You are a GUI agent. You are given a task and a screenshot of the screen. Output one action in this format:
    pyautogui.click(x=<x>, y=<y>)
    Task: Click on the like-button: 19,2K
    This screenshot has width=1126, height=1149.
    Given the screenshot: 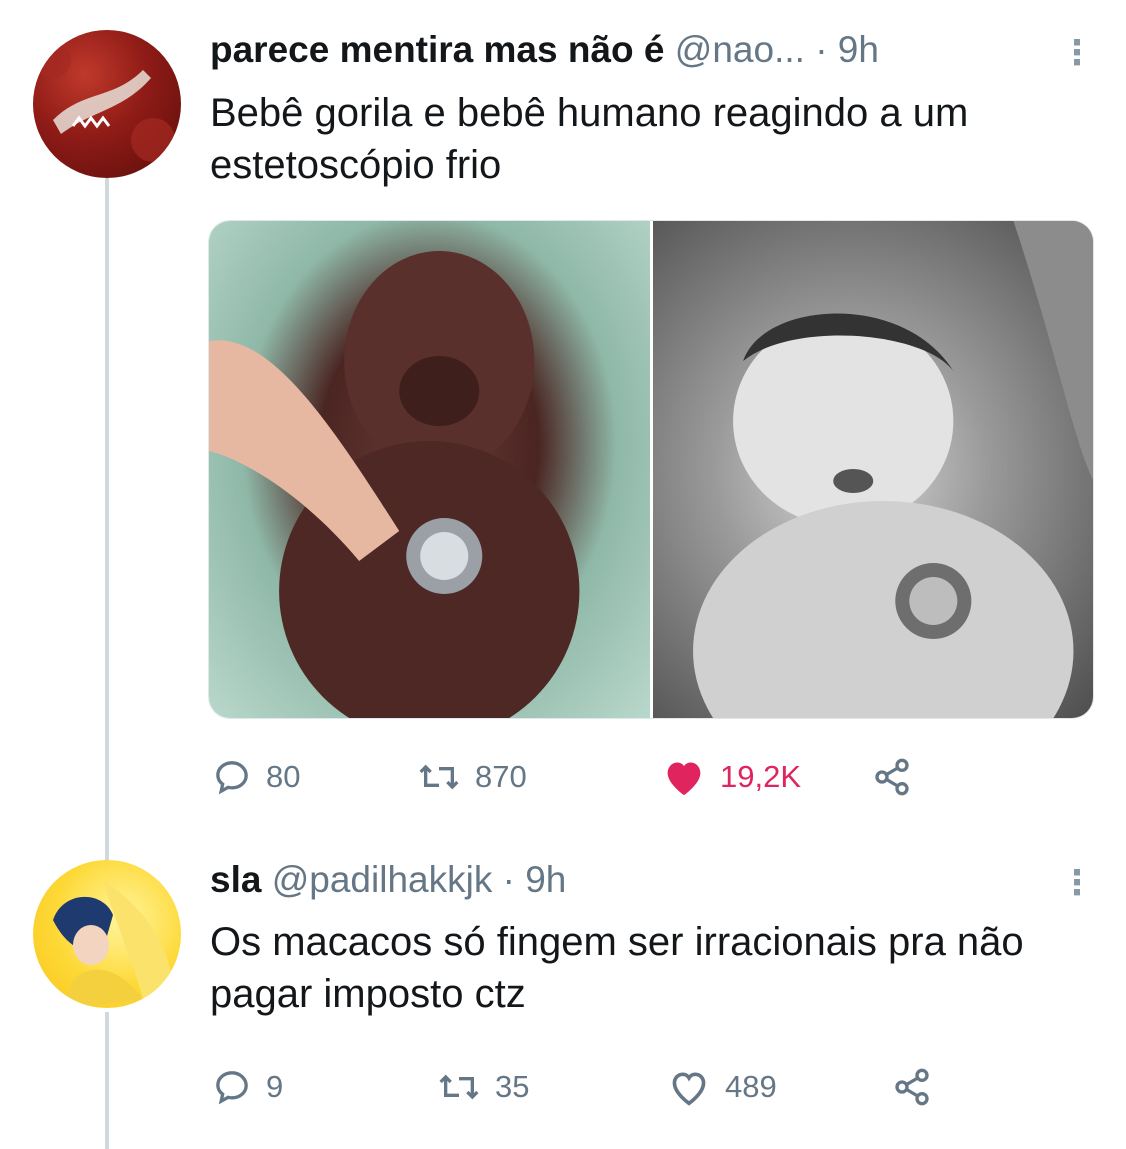 What is the action you would take?
    pyautogui.click(x=767, y=777)
    